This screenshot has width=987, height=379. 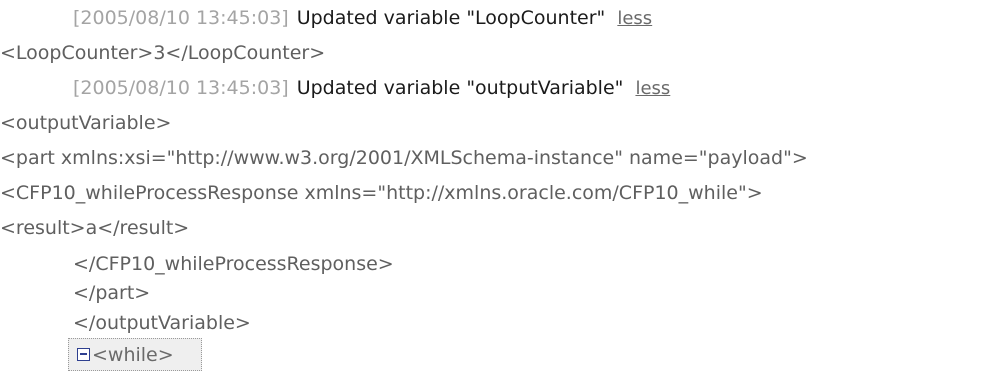 I want to click on xml-line: </CFP10_whileProcessResponse>, so click(x=233, y=264).